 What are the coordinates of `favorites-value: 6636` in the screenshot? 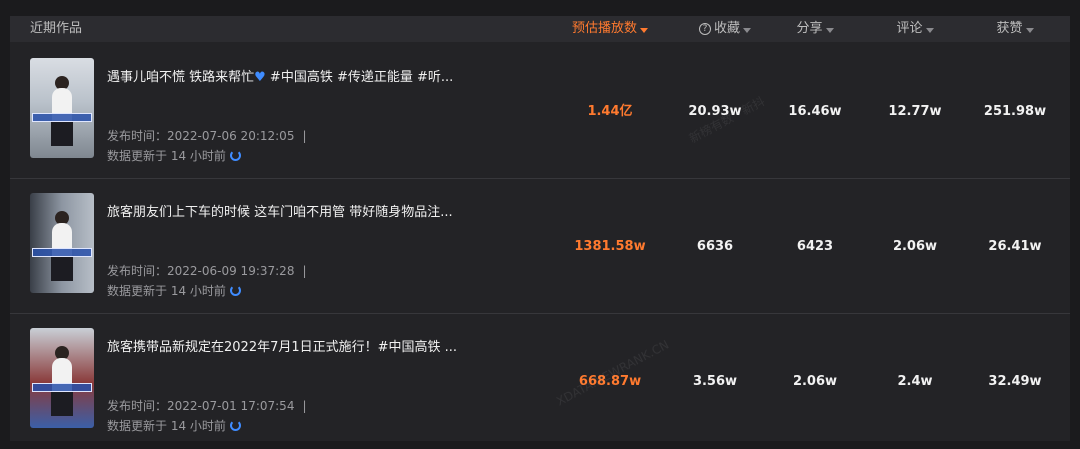 It's located at (715, 246).